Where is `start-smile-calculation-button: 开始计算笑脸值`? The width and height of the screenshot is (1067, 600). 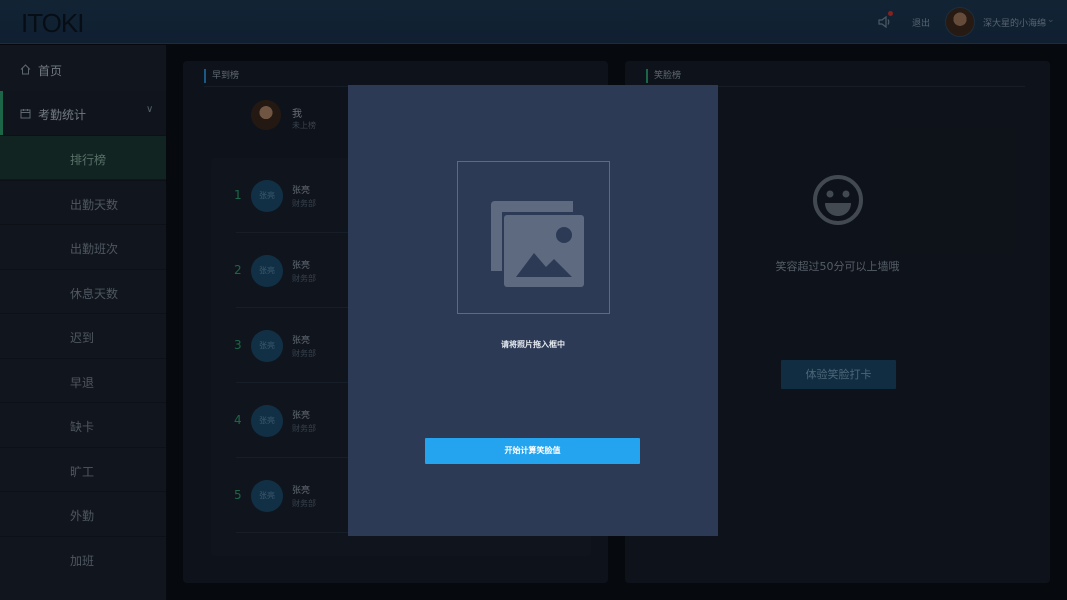 start-smile-calculation-button: 开始计算笑脸值 is located at coordinates (532, 451).